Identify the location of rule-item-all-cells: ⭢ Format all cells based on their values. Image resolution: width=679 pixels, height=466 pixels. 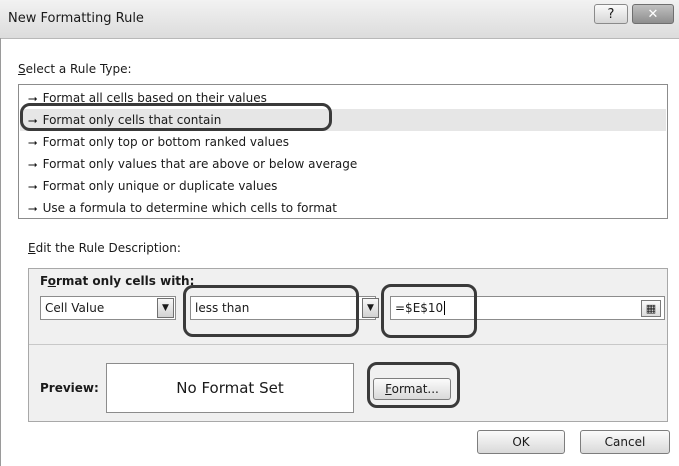
(343, 98).